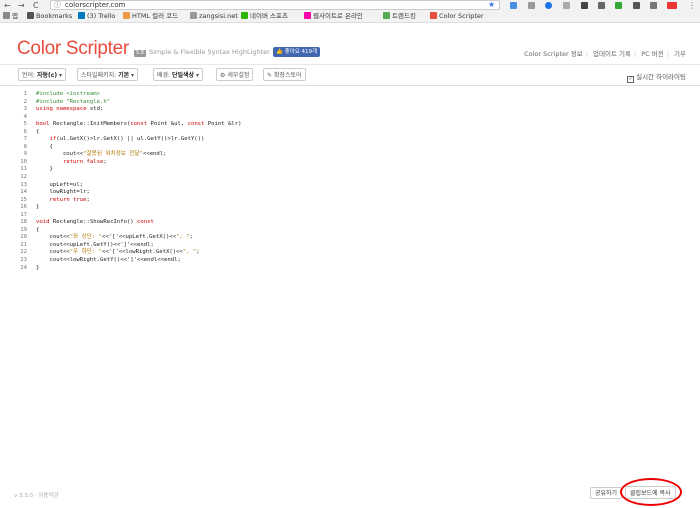 The height and width of the screenshot is (508, 700). Describe the element at coordinates (399, 16) in the screenshot. I see `bookmark-item: 트렌드킹` at that location.